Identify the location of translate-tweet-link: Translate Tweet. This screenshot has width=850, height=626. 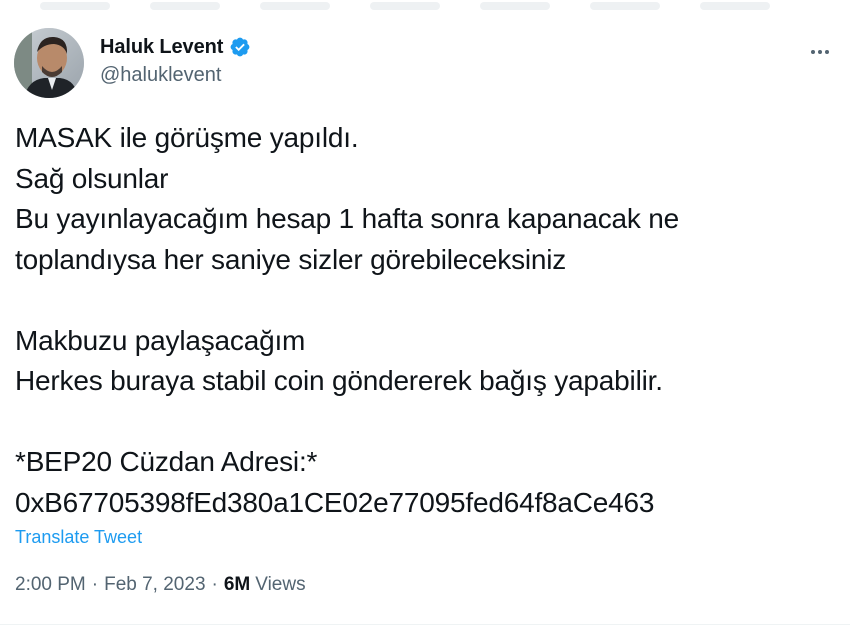
(78, 537).